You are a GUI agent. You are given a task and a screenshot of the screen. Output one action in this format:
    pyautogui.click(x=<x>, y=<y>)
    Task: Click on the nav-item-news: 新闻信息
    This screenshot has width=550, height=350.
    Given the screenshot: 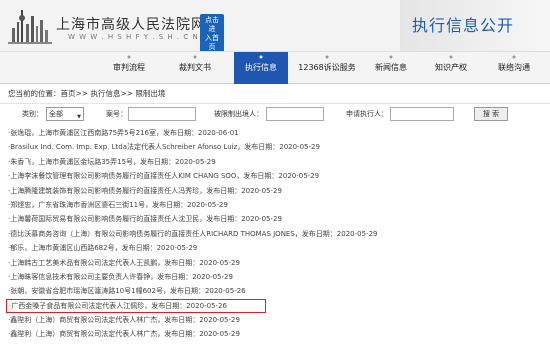 What is the action you would take?
    pyautogui.click(x=391, y=68)
    